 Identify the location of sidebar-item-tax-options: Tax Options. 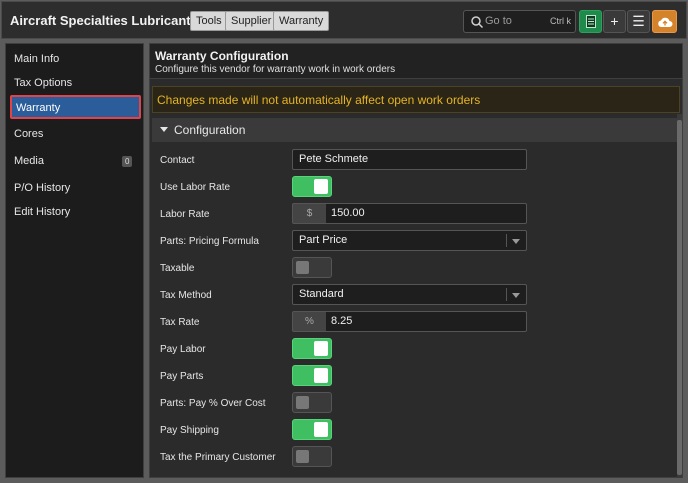
(43, 83).